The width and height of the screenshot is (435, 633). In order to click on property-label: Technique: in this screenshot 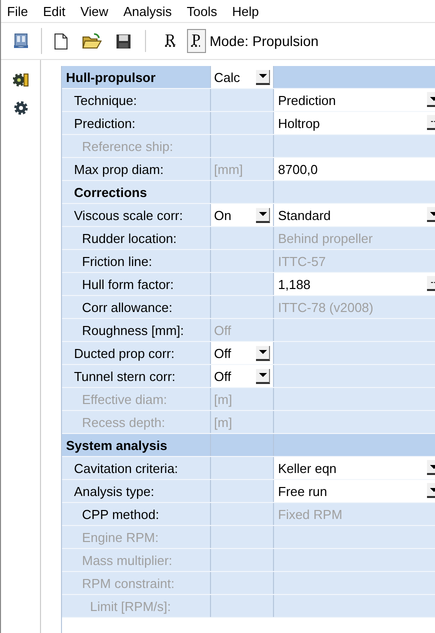, I will do `click(105, 100)`.